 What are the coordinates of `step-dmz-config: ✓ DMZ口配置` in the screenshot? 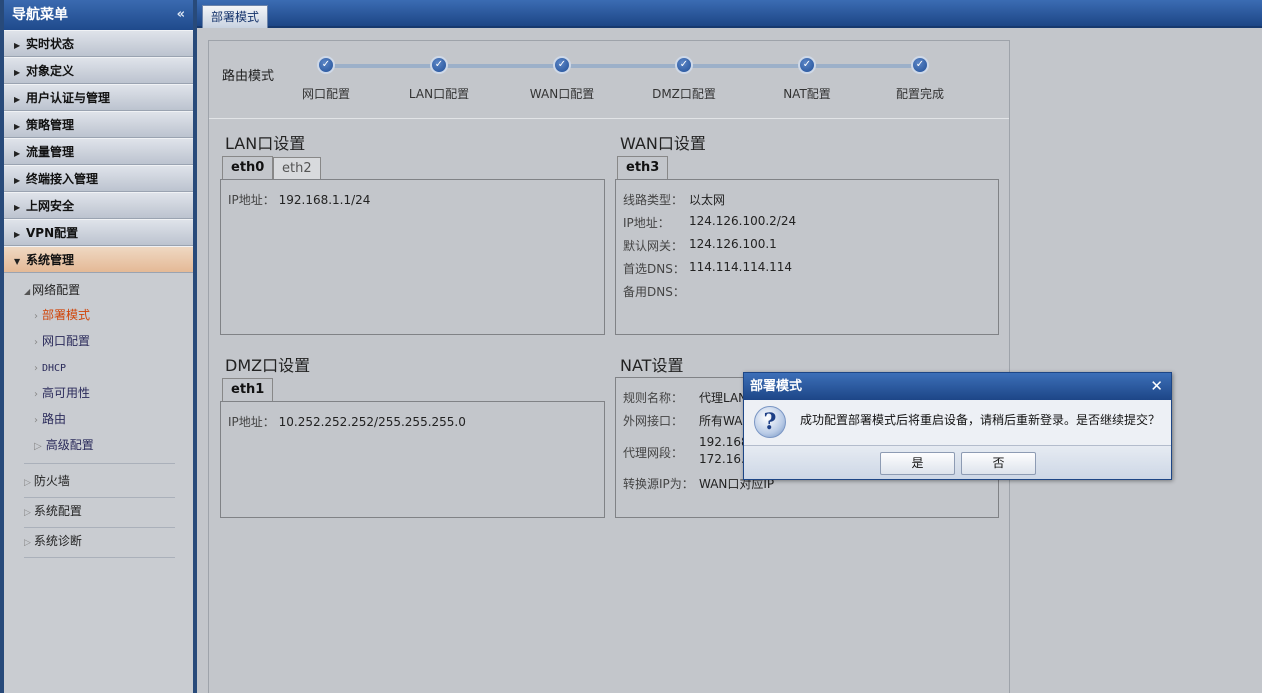 It's located at (684, 79).